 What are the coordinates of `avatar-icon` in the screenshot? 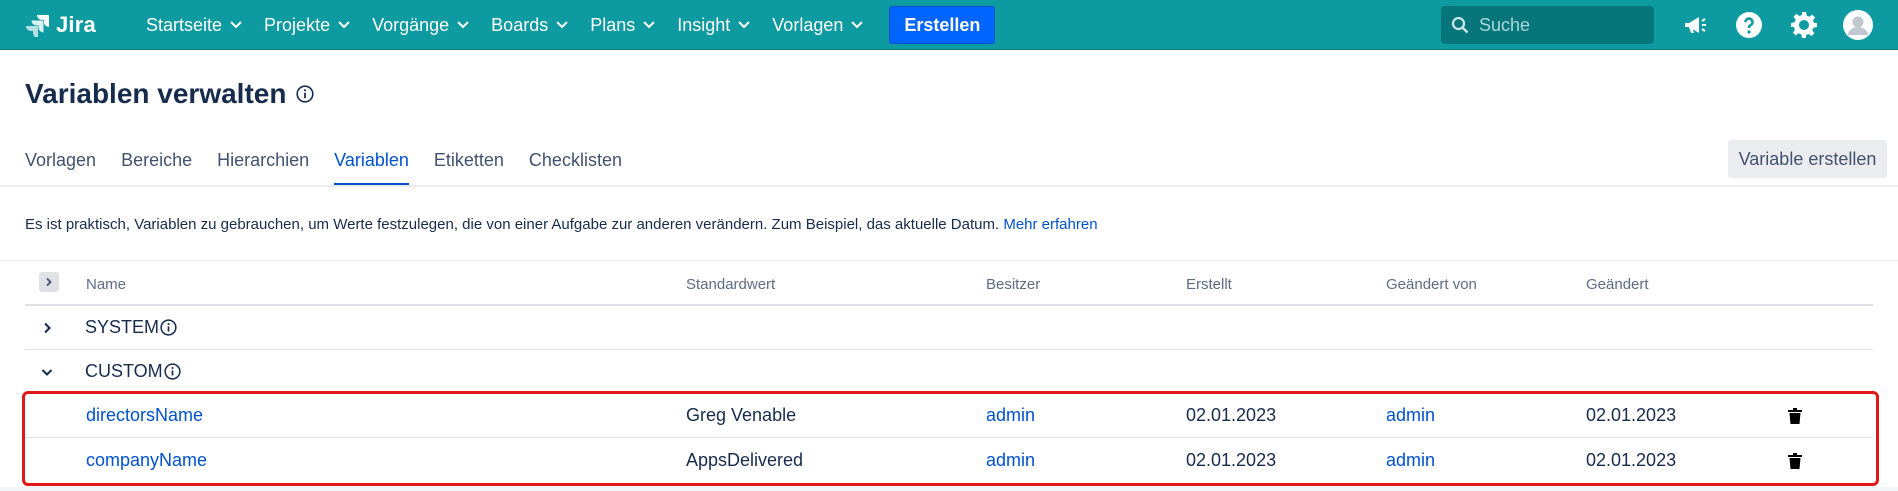 It's located at (1858, 25).